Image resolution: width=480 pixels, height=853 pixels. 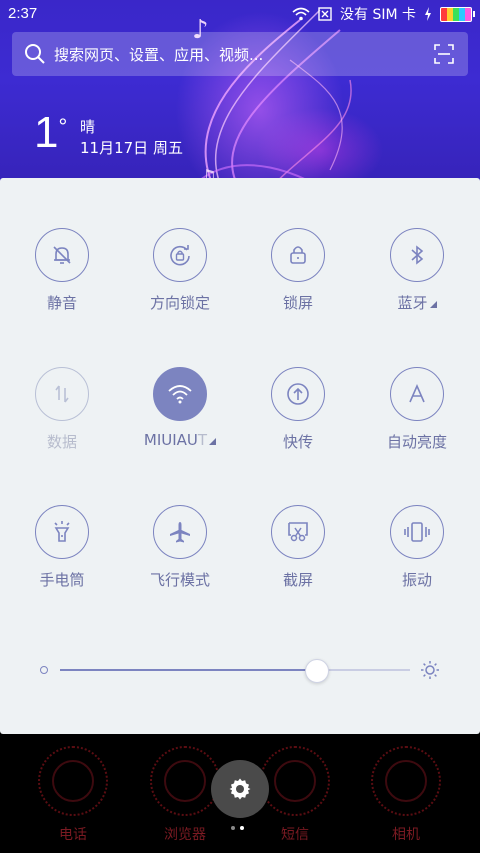 What do you see at coordinates (88, 127) in the screenshot?
I see `weather-condition: 晴` at bounding box center [88, 127].